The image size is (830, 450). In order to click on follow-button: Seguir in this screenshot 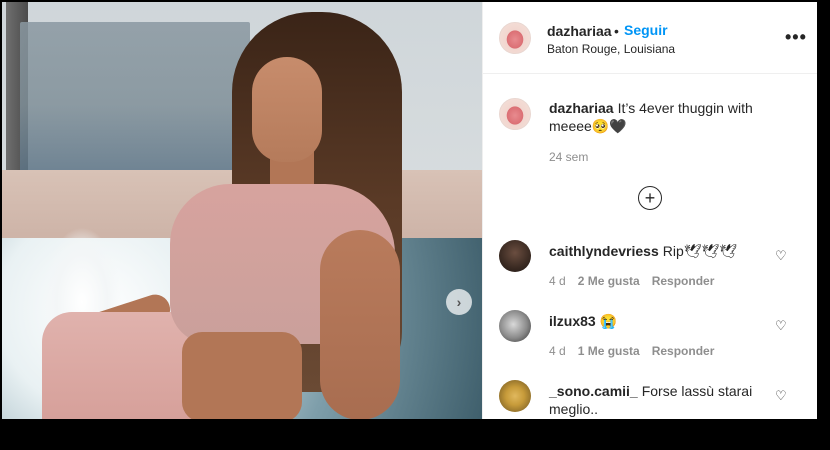, I will do `click(646, 30)`.